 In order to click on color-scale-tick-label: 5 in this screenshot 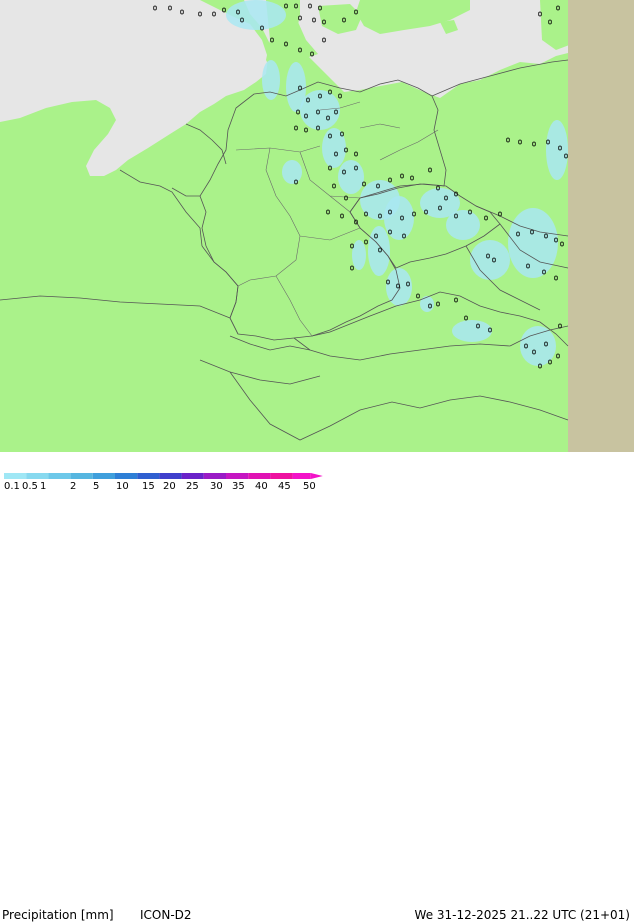, I will do `click(96, 485)`.